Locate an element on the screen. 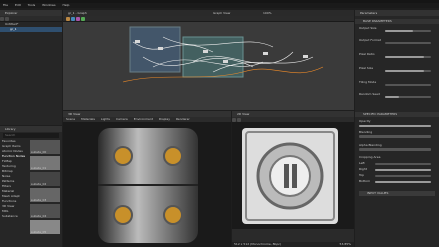 The image size is (439, 247). menu-edit: Edit is located at coordinates (18, 5).